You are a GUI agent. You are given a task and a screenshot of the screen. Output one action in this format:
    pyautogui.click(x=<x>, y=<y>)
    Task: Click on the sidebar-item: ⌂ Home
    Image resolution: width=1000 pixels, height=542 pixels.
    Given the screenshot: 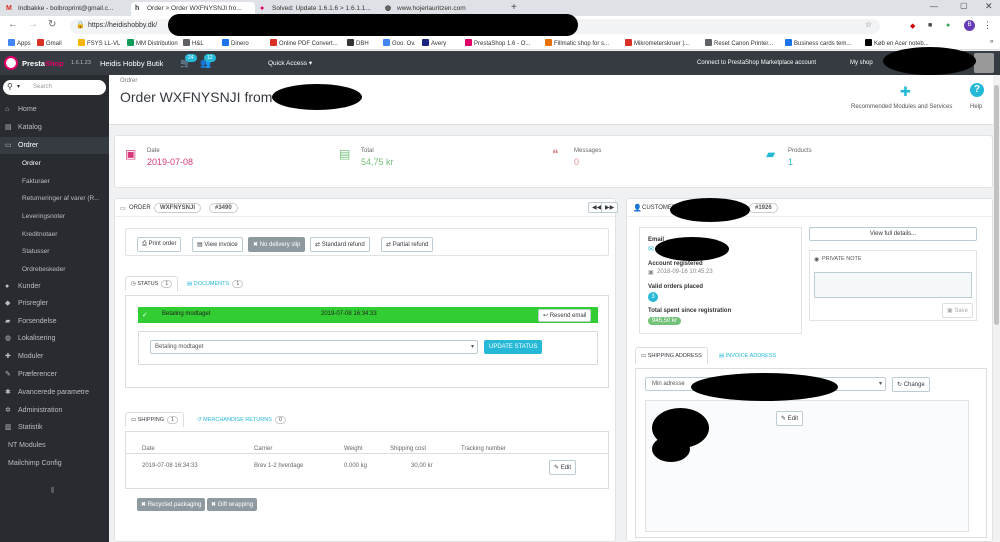 What is the action you would take?
    pyautogui.click(x=54, y=109)
    